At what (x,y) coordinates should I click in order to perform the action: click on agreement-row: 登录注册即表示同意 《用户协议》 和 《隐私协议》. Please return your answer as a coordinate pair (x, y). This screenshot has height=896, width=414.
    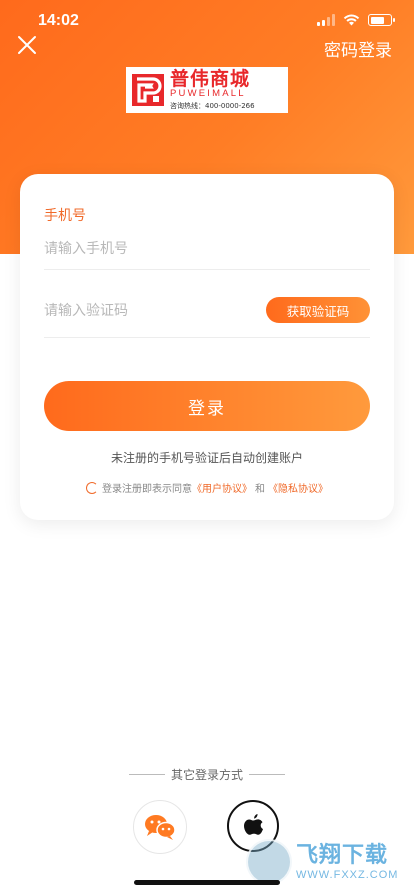
    Looking at the image, I should click on (207, 487).